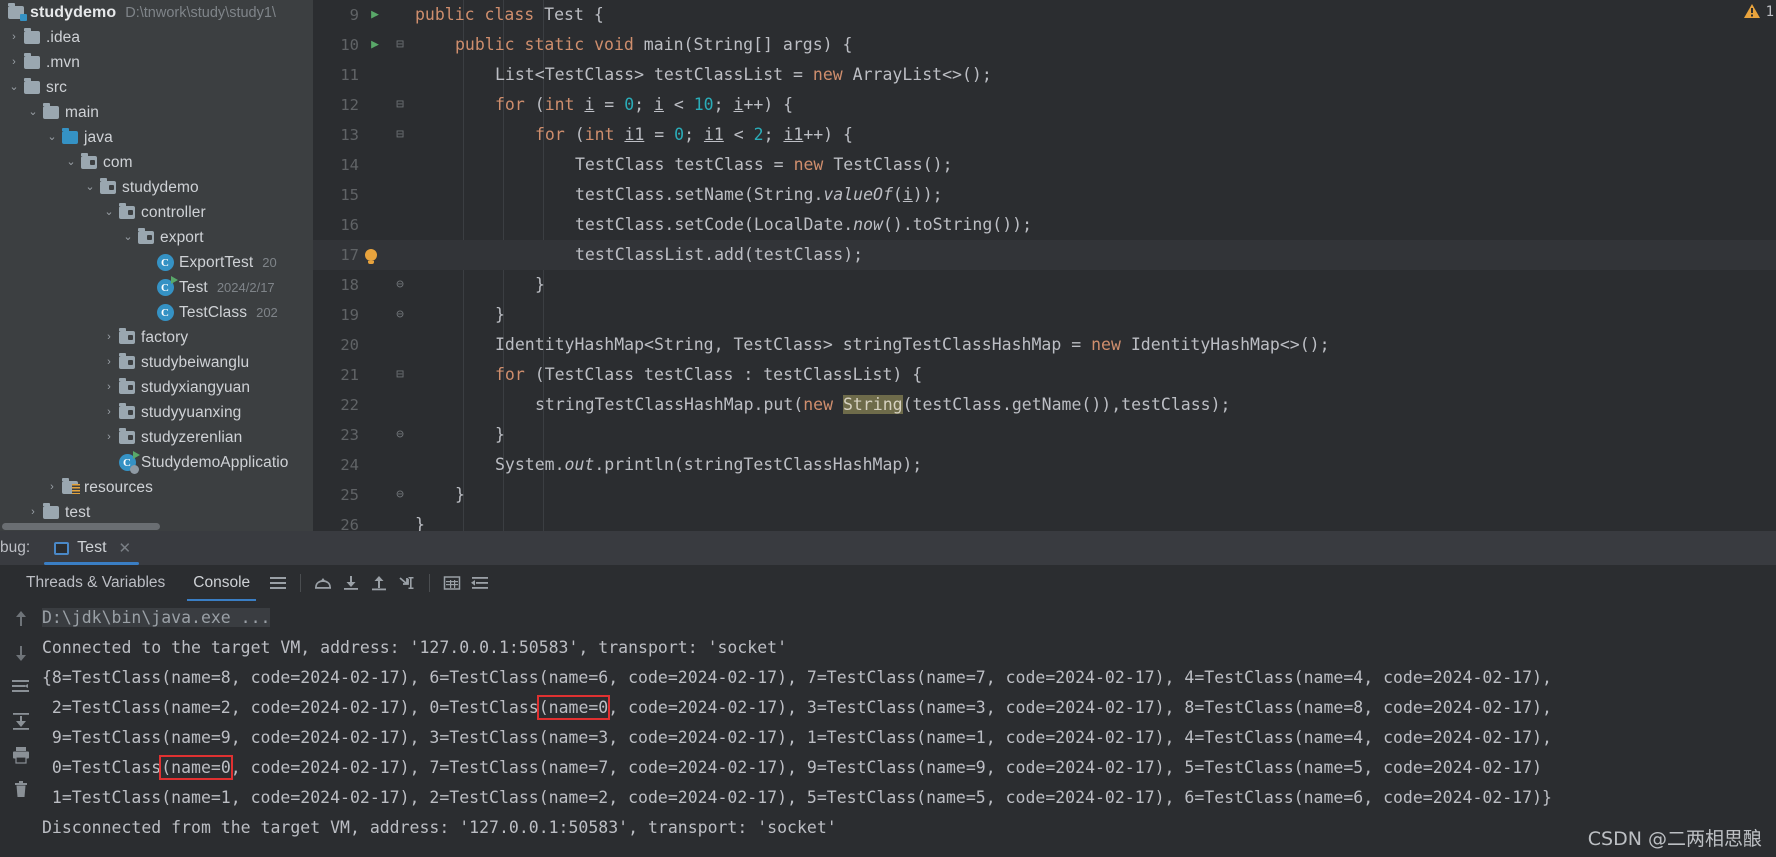 The width and height of the screenshot is (1776, 857). What do you see at coordinates (349, 195) in the screenshot?
I see `line-number: 15` at bounding box center [349, 195].